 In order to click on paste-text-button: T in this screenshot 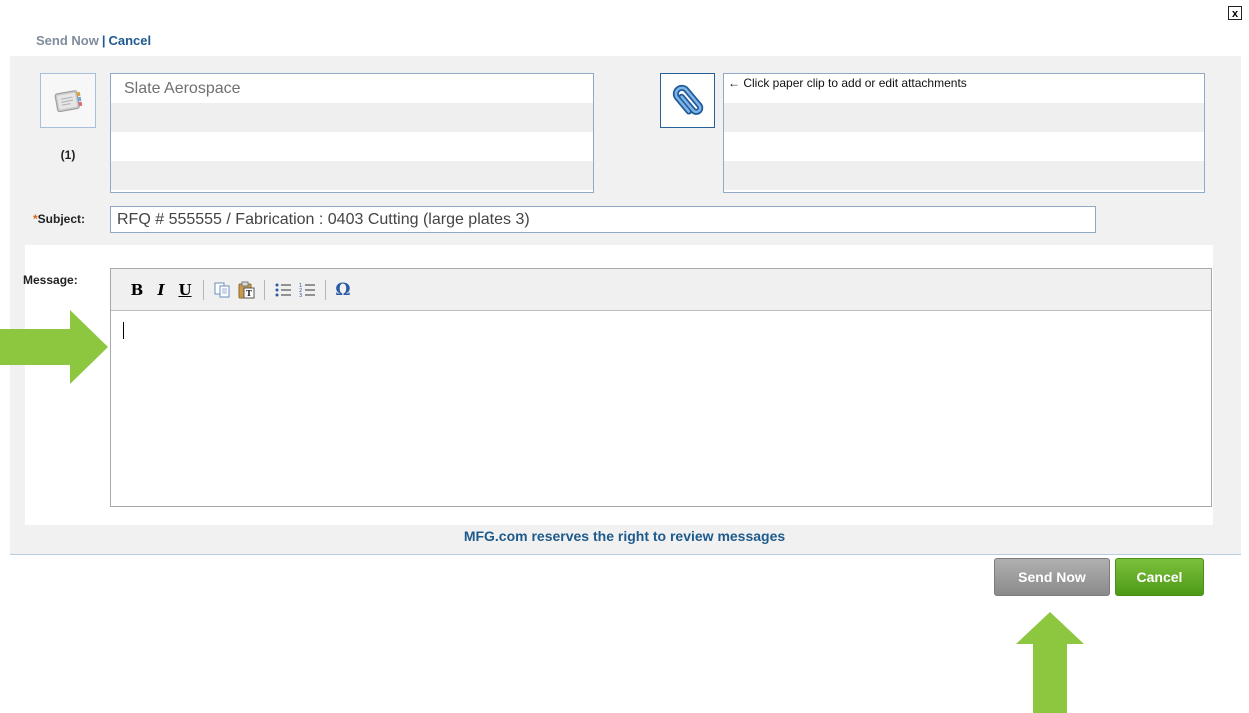, I will do `click(246, 290)`.